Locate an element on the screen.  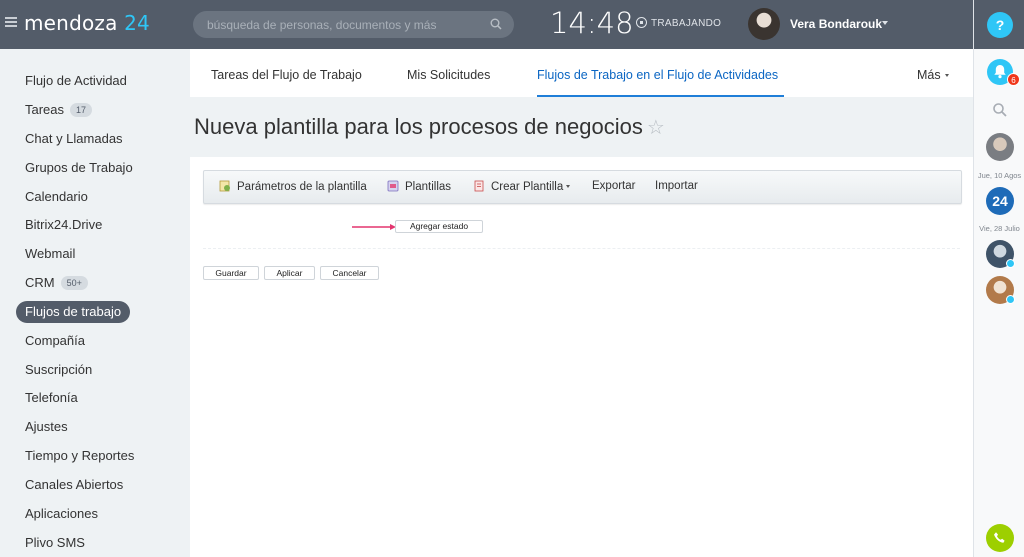
menu-item-telephony: Telefonía is located at coordinates (51, 398).